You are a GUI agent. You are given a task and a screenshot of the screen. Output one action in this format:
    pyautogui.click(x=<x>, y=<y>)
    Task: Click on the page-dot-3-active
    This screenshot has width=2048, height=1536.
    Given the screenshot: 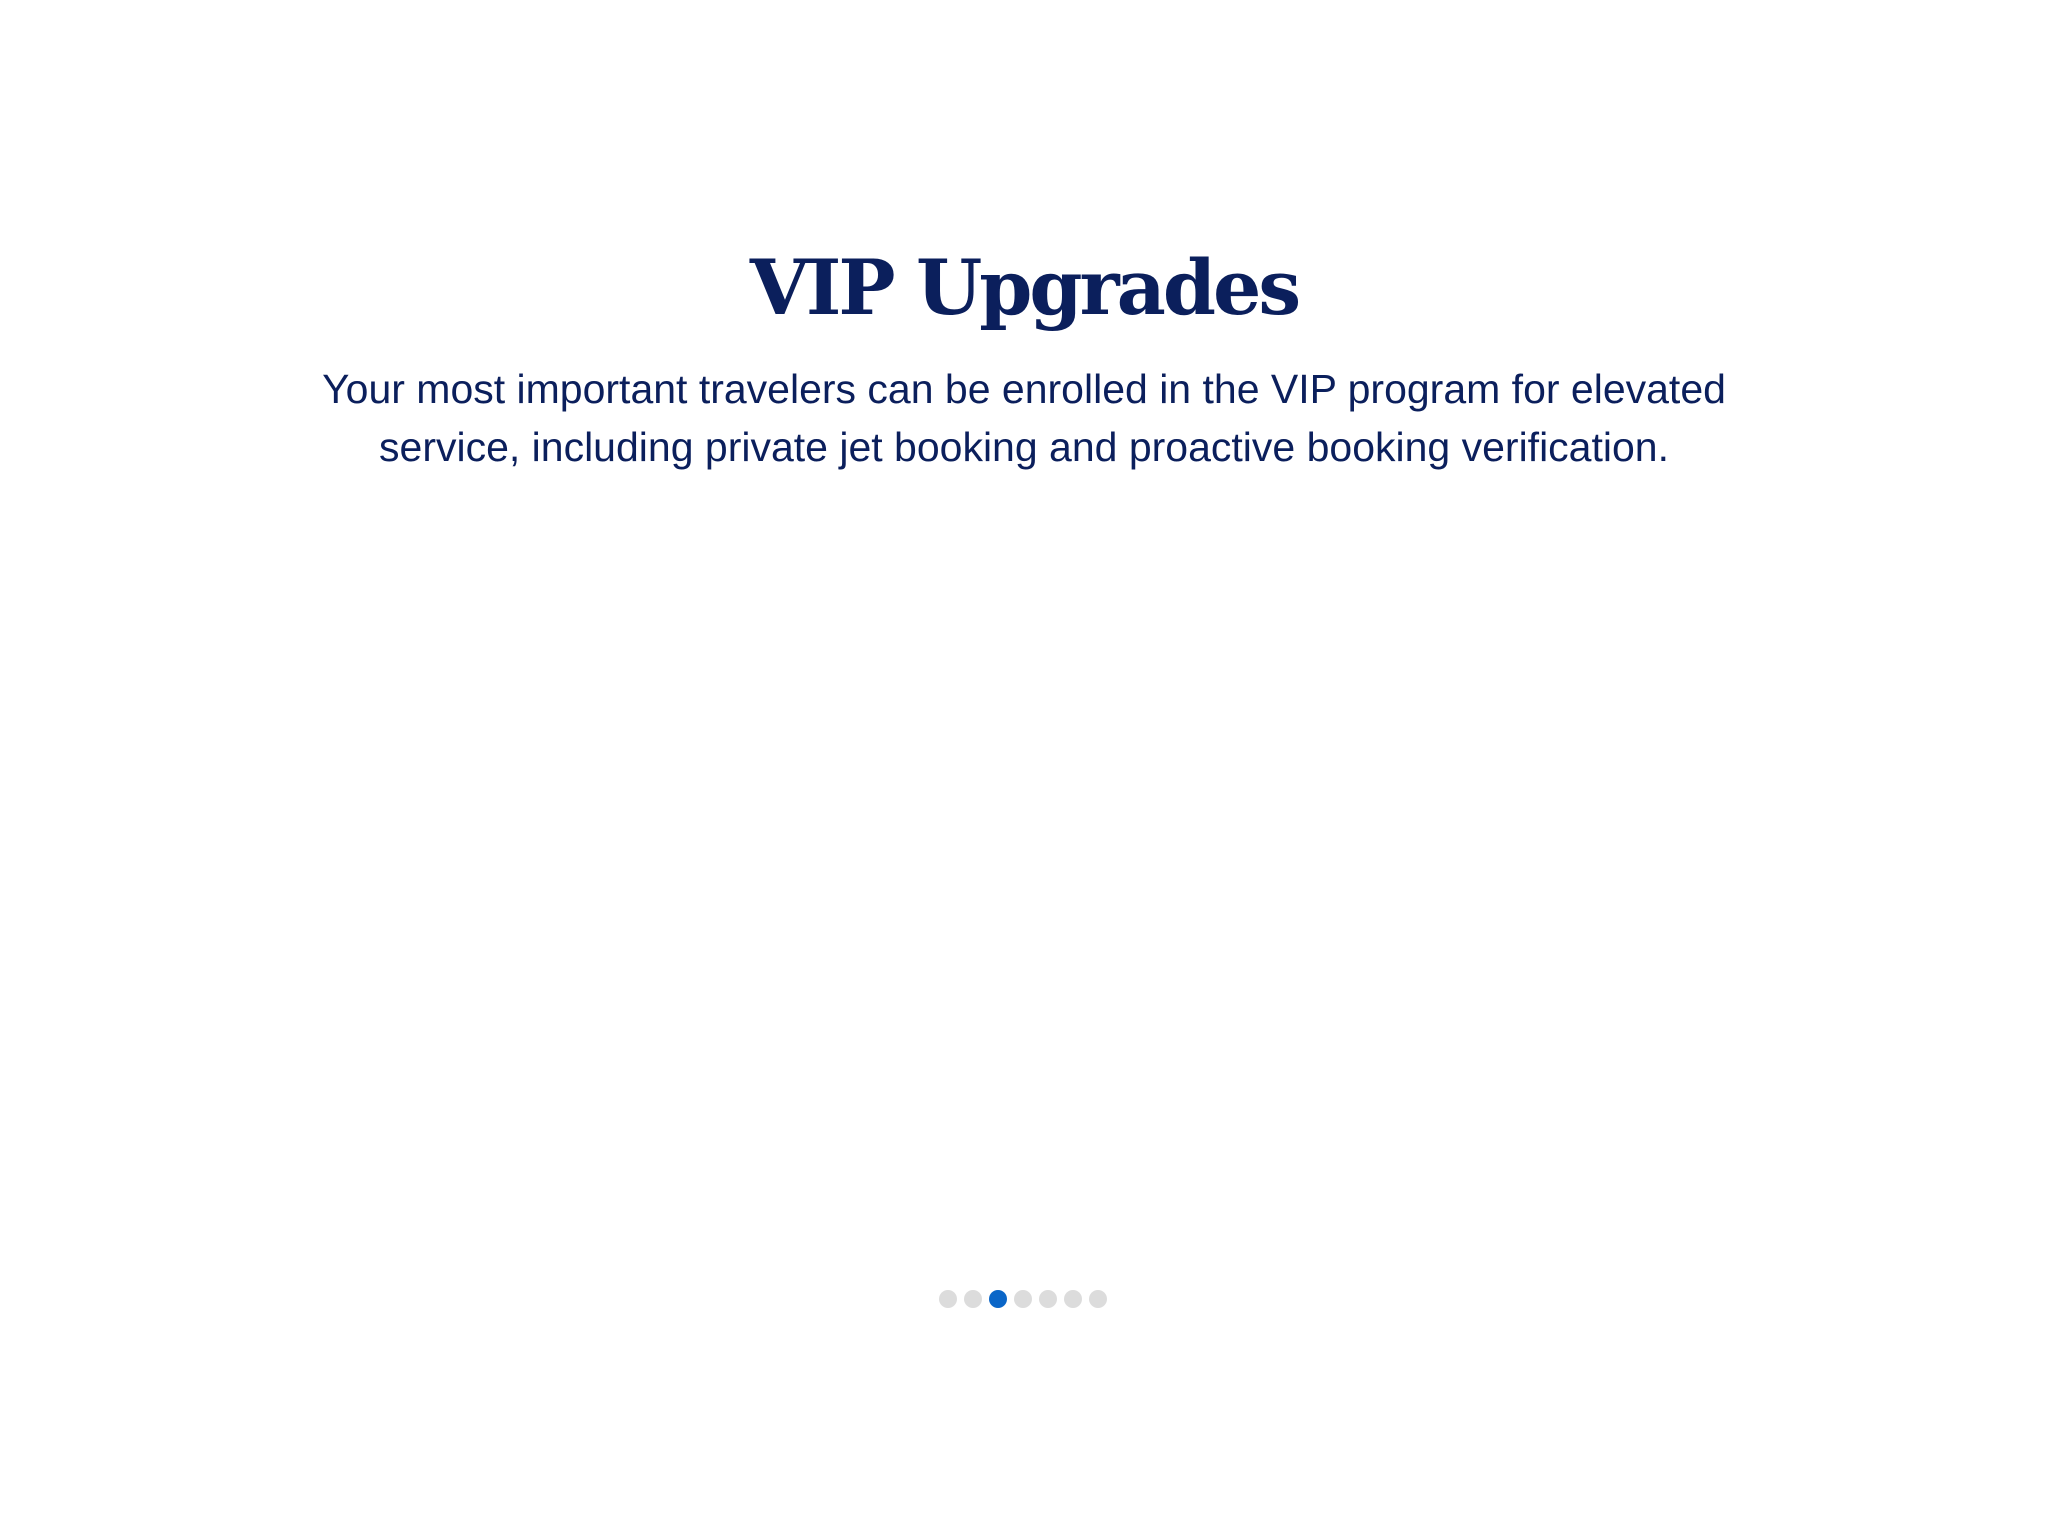 What is the action you would take?
    pyautogui.click(x=998, y=1299)
    